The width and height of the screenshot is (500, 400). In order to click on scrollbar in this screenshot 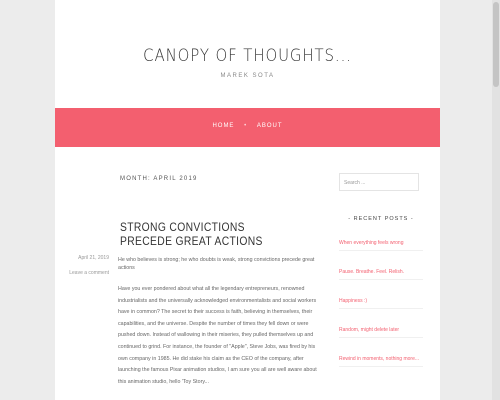, I will do `click(496, 200)`.